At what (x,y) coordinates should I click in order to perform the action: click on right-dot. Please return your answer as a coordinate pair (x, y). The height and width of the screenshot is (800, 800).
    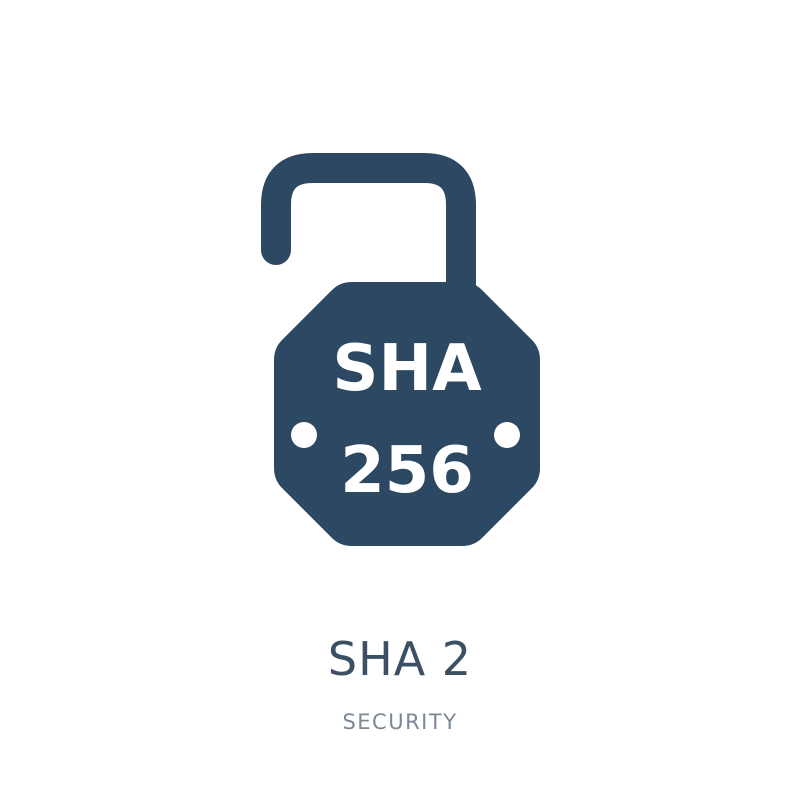
    Looking at the image, I should click on (507, 435).